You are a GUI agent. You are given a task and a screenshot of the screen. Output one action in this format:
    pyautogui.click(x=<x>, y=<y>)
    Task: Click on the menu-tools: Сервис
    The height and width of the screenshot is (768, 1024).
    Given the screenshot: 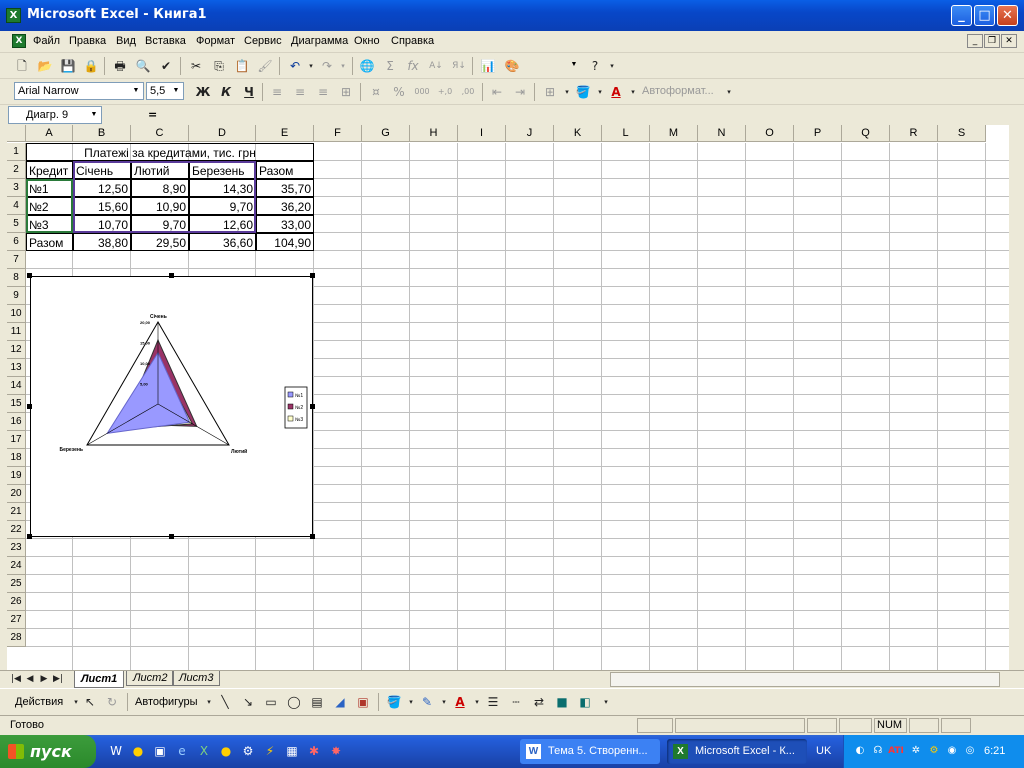 What is the action you would take?
    pyautogui.click(x=263, y=41)
    